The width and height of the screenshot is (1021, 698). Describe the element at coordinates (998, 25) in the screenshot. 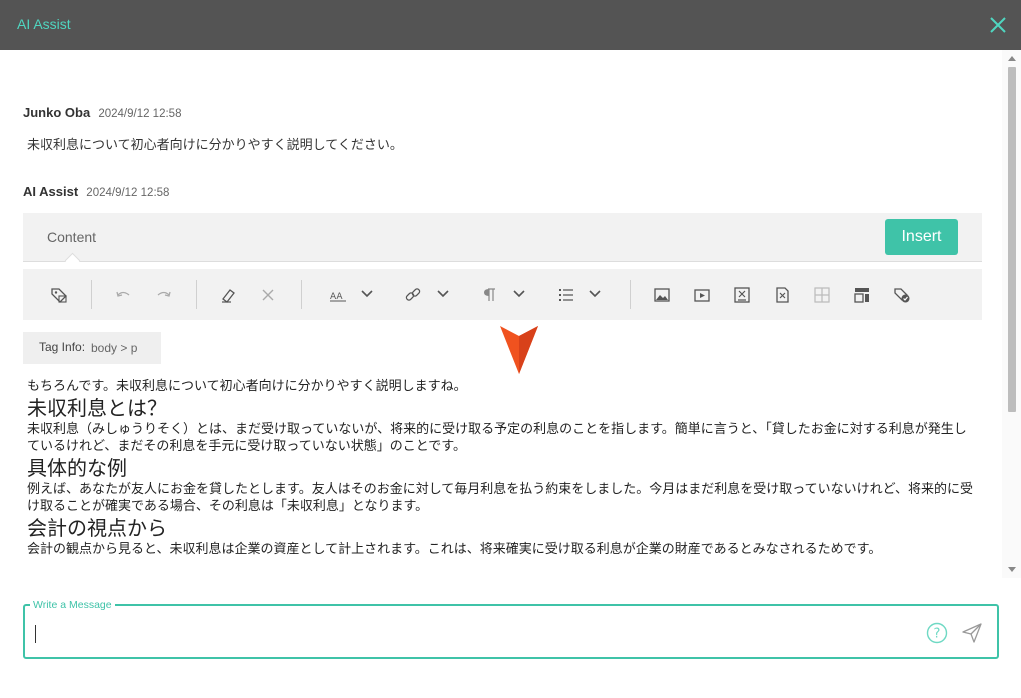

I see `close-icon` at that location.